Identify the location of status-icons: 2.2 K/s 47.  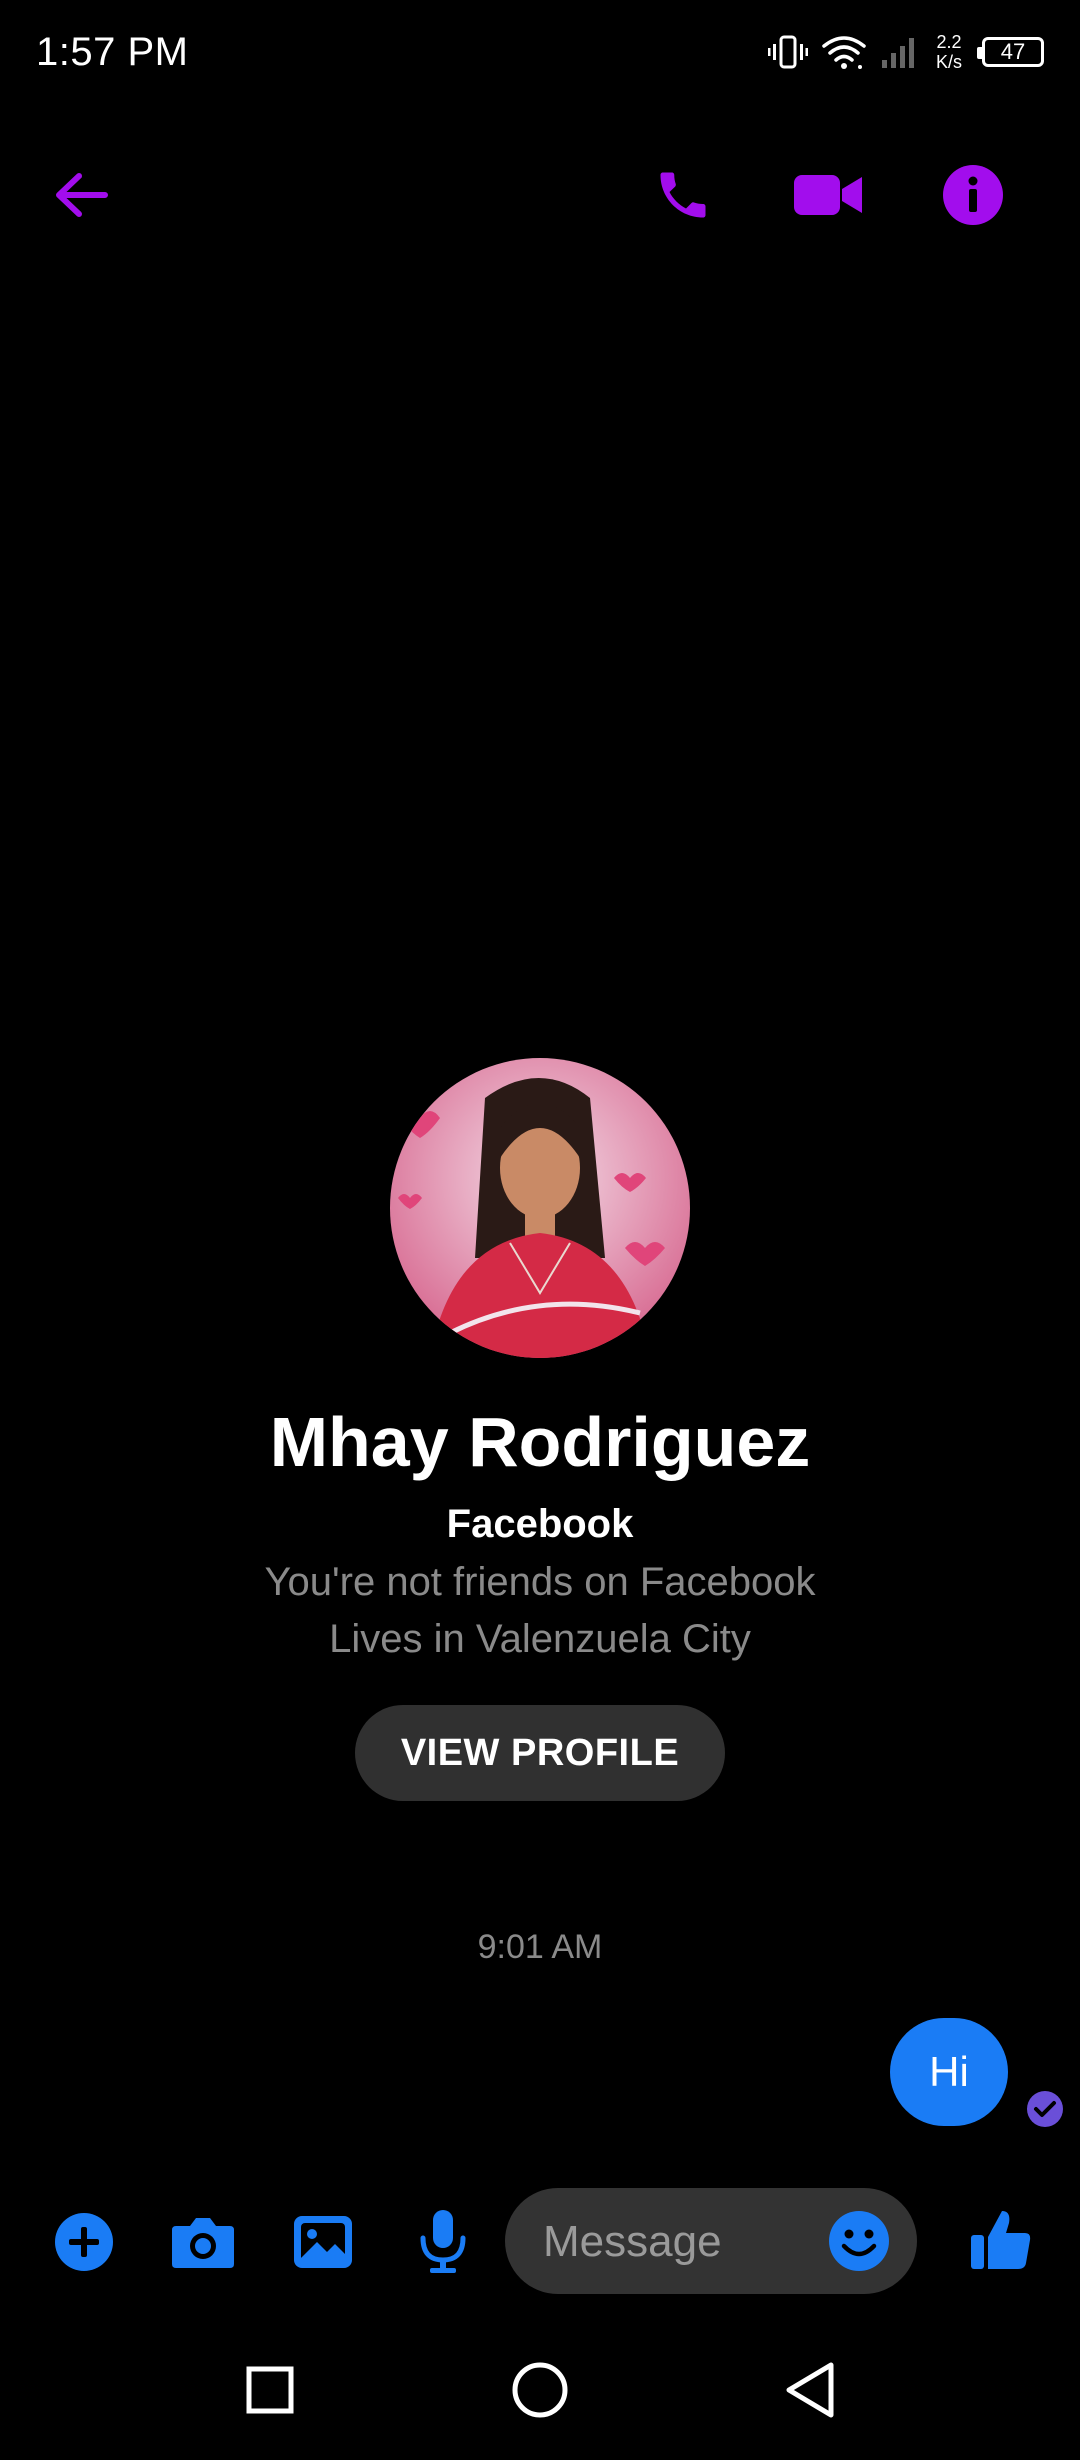
(905, 52).